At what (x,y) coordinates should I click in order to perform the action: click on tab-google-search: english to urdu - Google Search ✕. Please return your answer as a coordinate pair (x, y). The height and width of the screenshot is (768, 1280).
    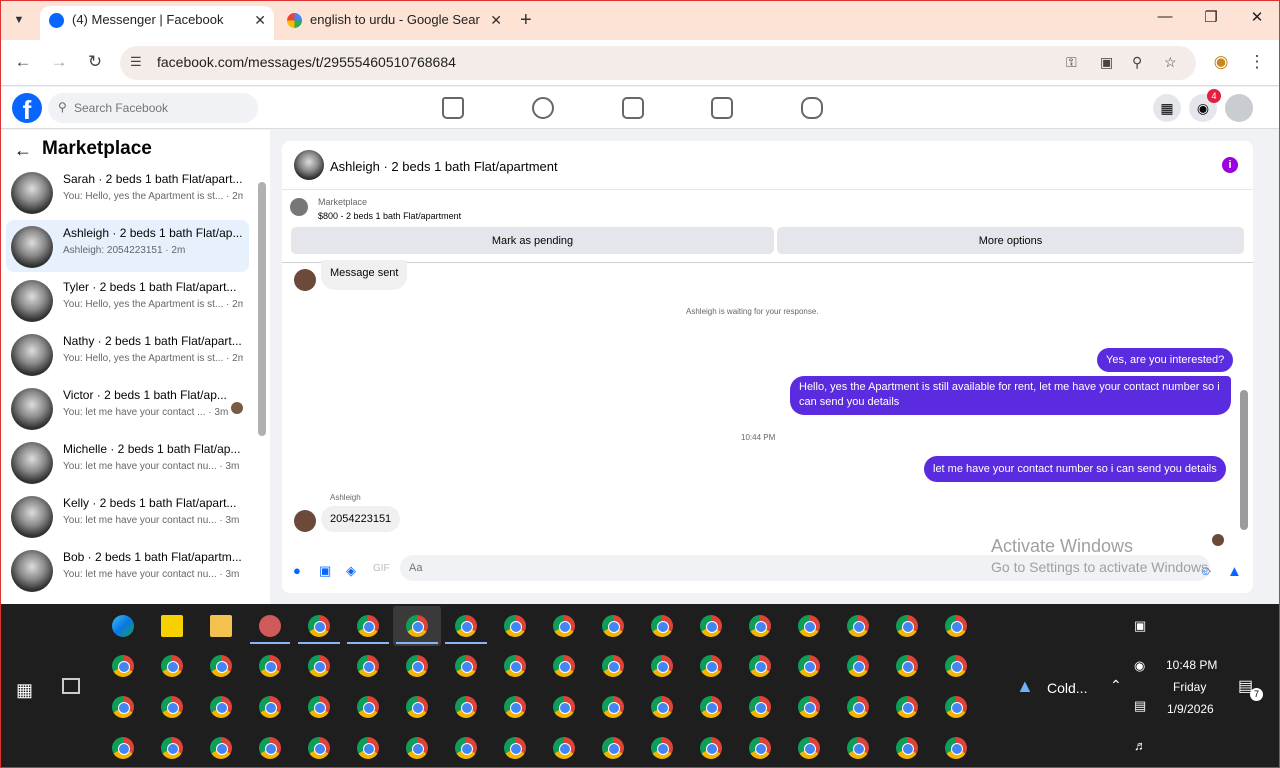
    Looking at the image, I should click on (394, 23).